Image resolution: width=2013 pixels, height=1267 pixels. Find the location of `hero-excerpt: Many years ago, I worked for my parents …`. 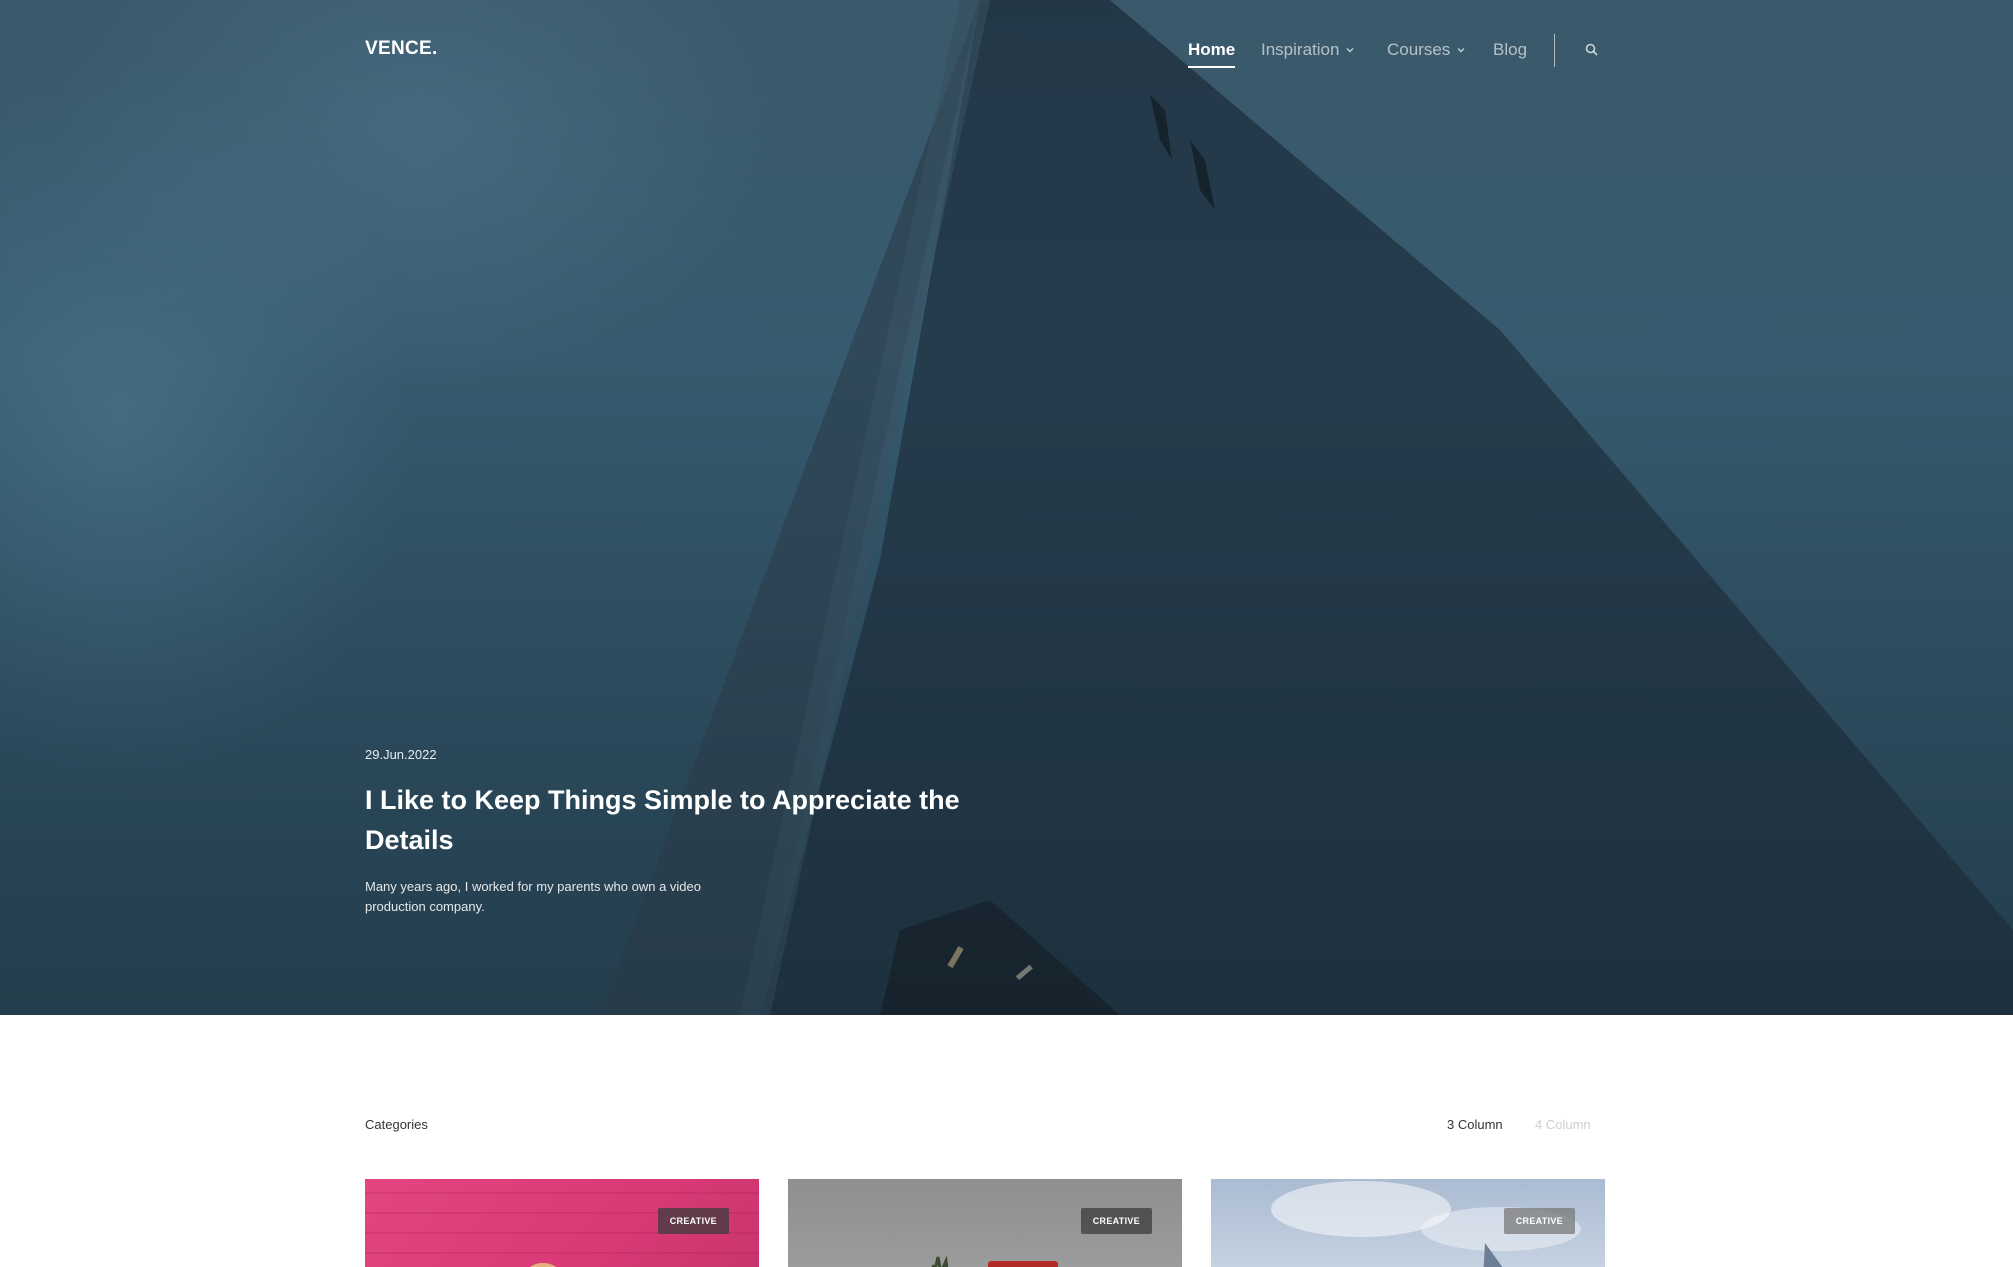

hero-excerpt: Many years ago, I worked for my parents … is located at coordinates (533, 896).